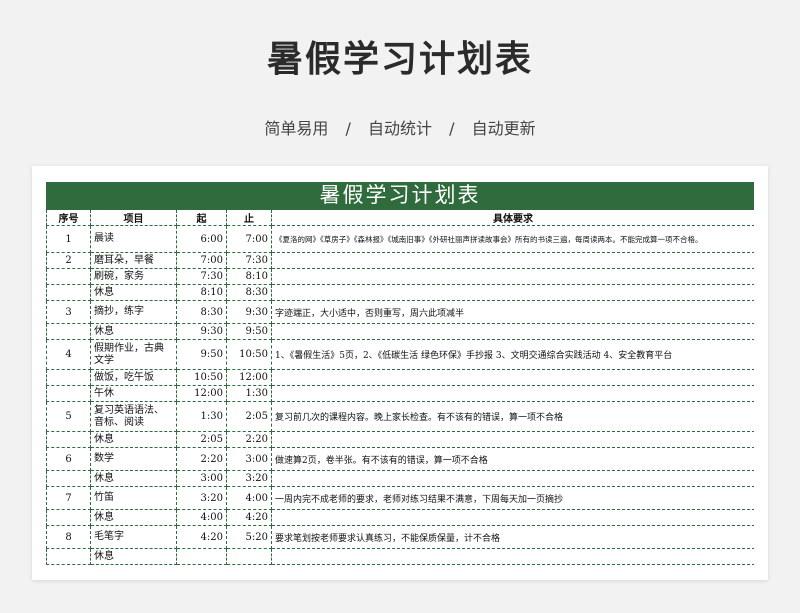 The width and height of the screenshot is (800, 613). Describe the element at coordinates (249, 276) in the screenshot. I see `cell-end: 8:10` at that location.